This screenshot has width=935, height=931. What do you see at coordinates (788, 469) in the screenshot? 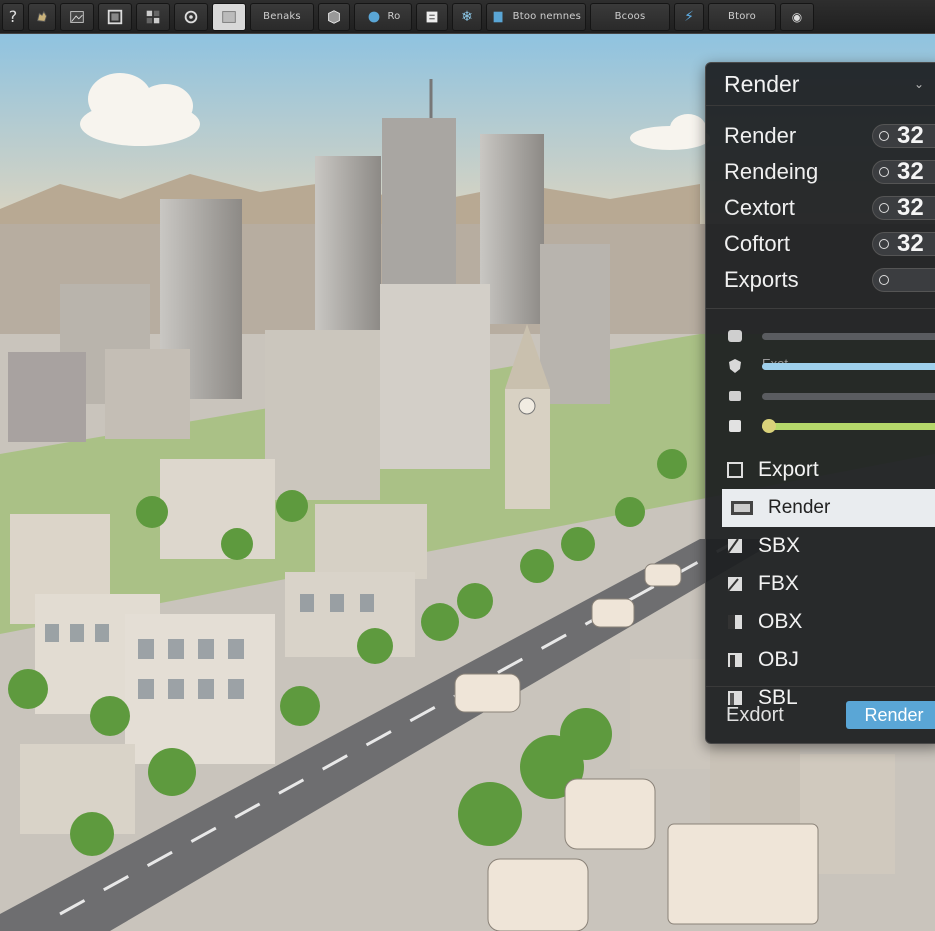
I see `format-label: Export` at bounding box center [788, 469].